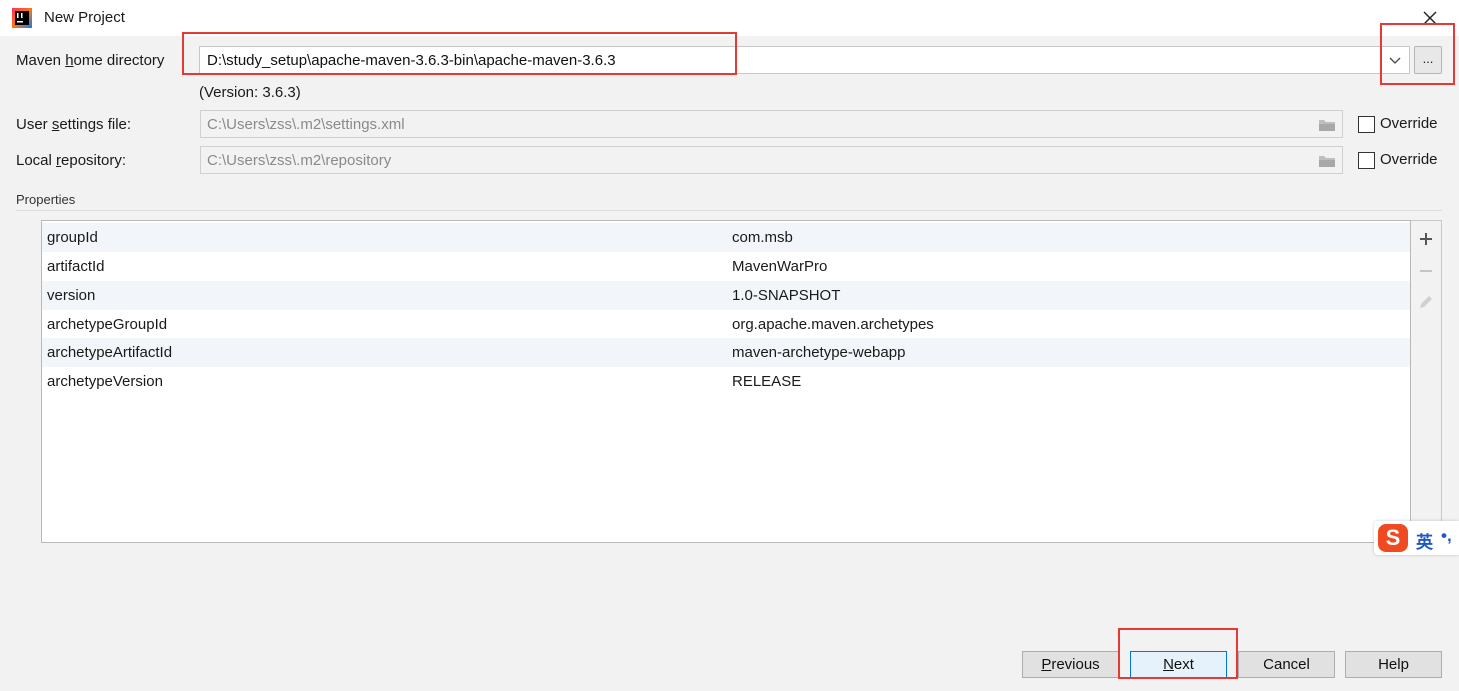  Describe the element at coordinates (1286, 664) in the screenshot. I see `cancel-button: Cancel` at that location.